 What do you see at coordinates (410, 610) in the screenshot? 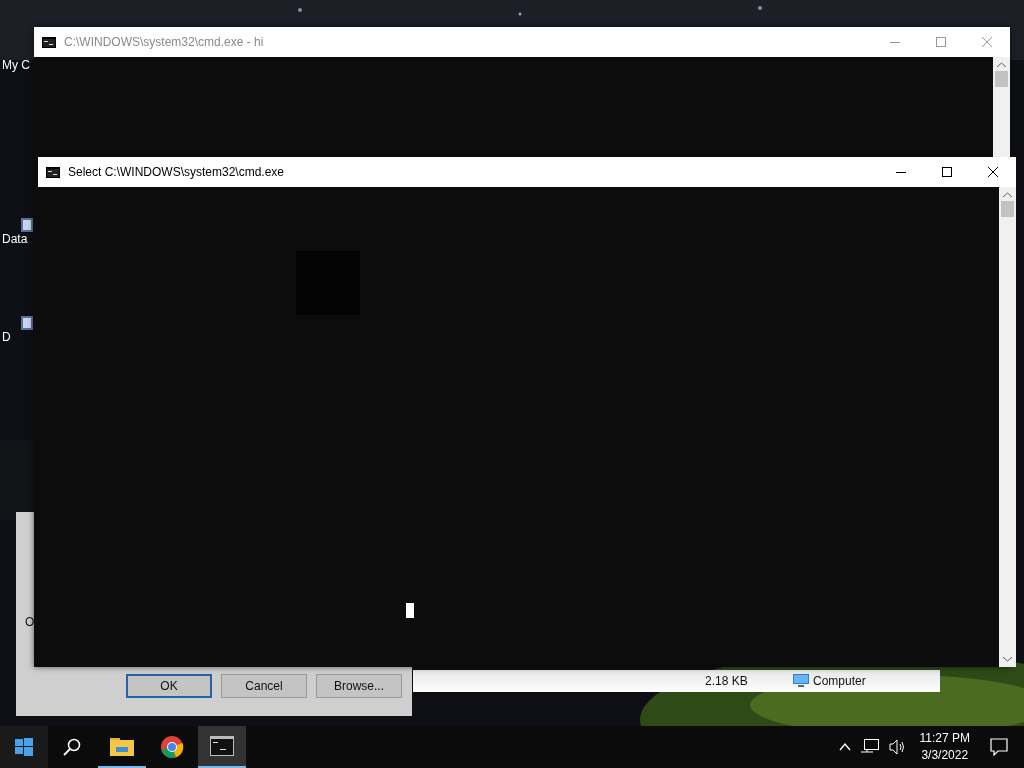
I see `text-cursor` at bounding box center [410, 610].